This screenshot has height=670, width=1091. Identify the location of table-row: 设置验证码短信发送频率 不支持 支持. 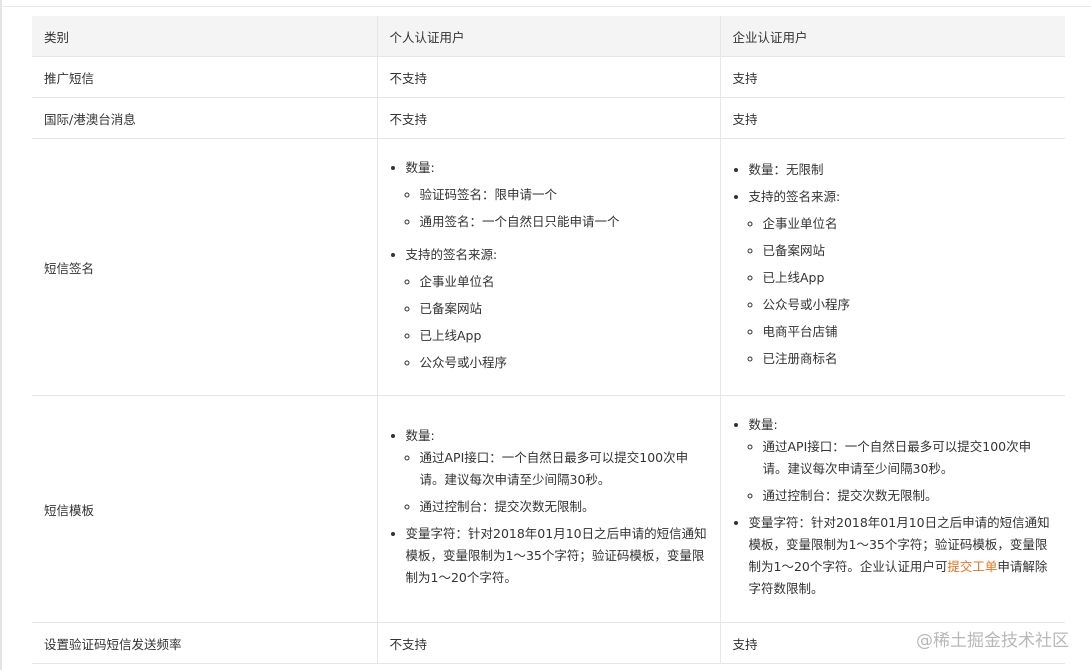
(548, 643).